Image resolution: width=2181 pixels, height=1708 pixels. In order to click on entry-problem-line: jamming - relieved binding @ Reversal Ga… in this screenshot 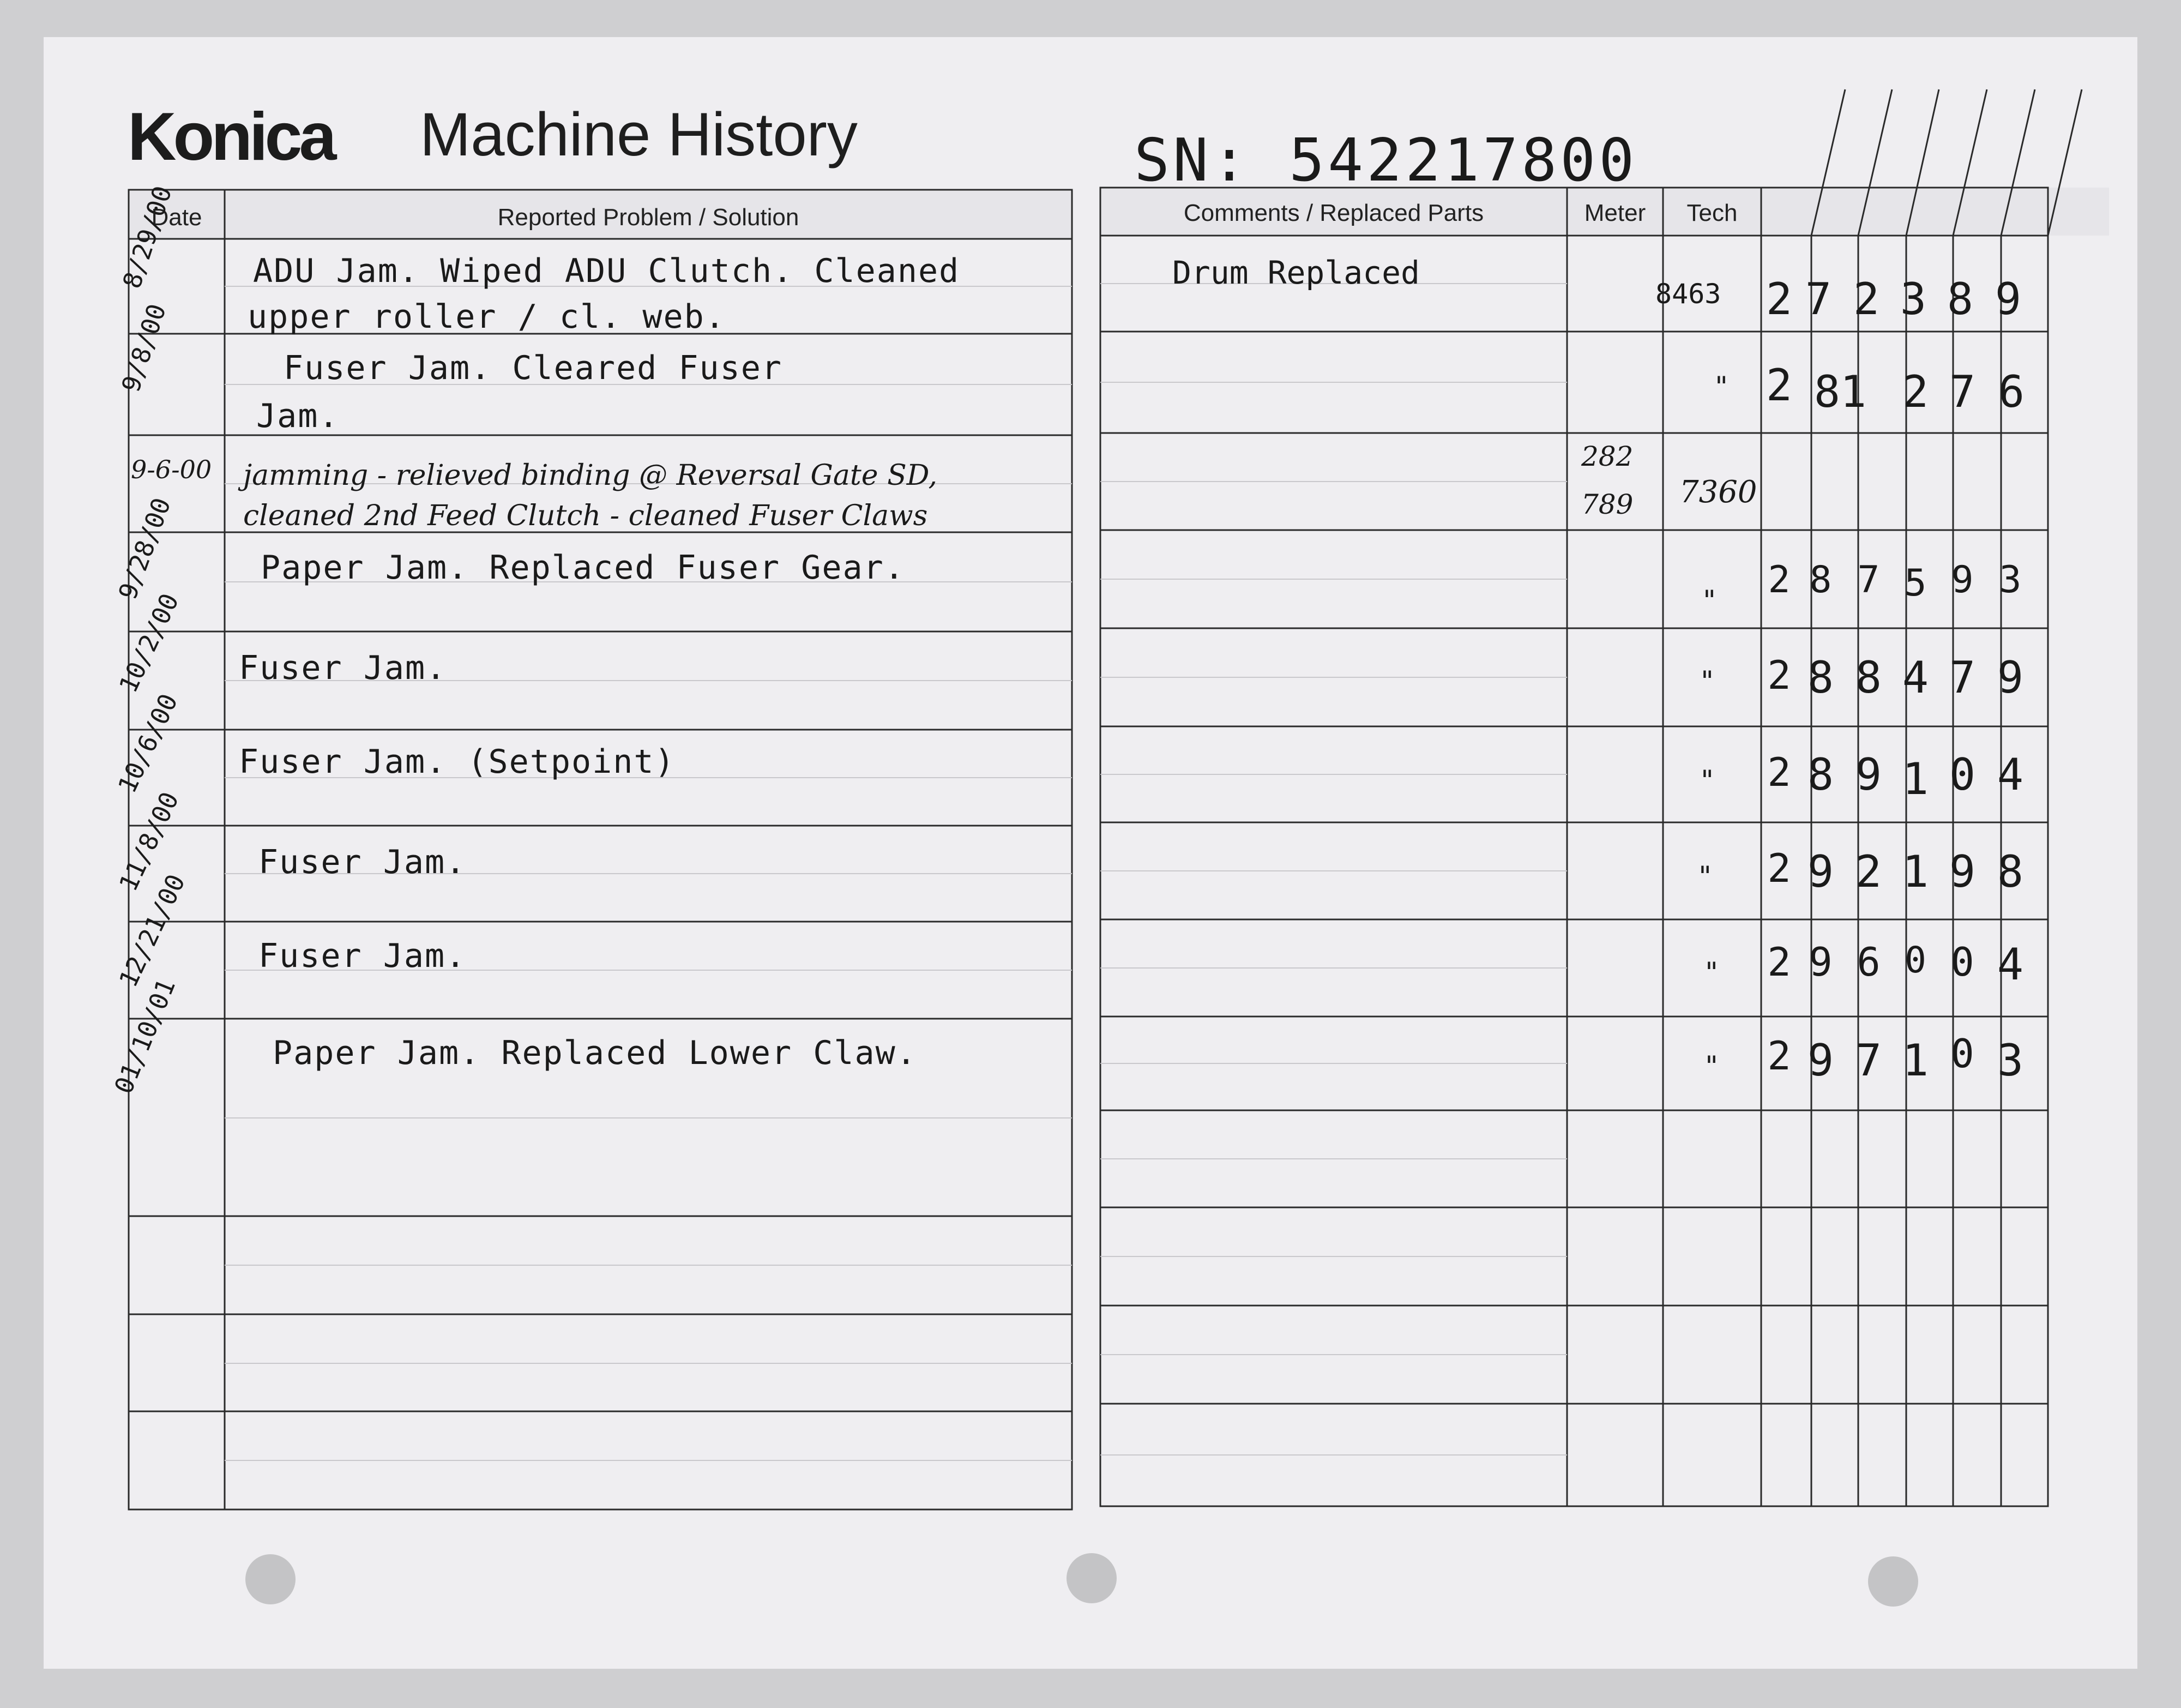, I will do `click(590, 475)`.